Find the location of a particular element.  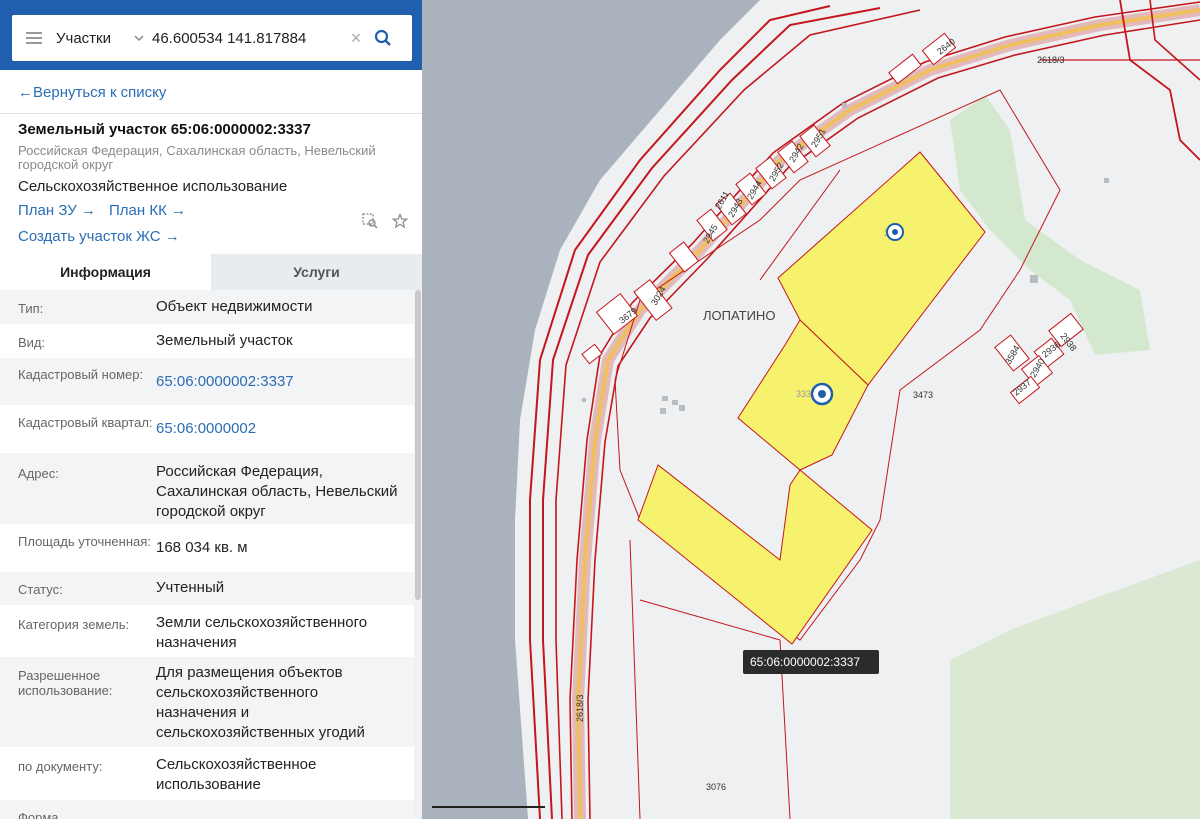

map-tooltip-text: 65:06:0000002:3337 is located at coordinates (805, 662).